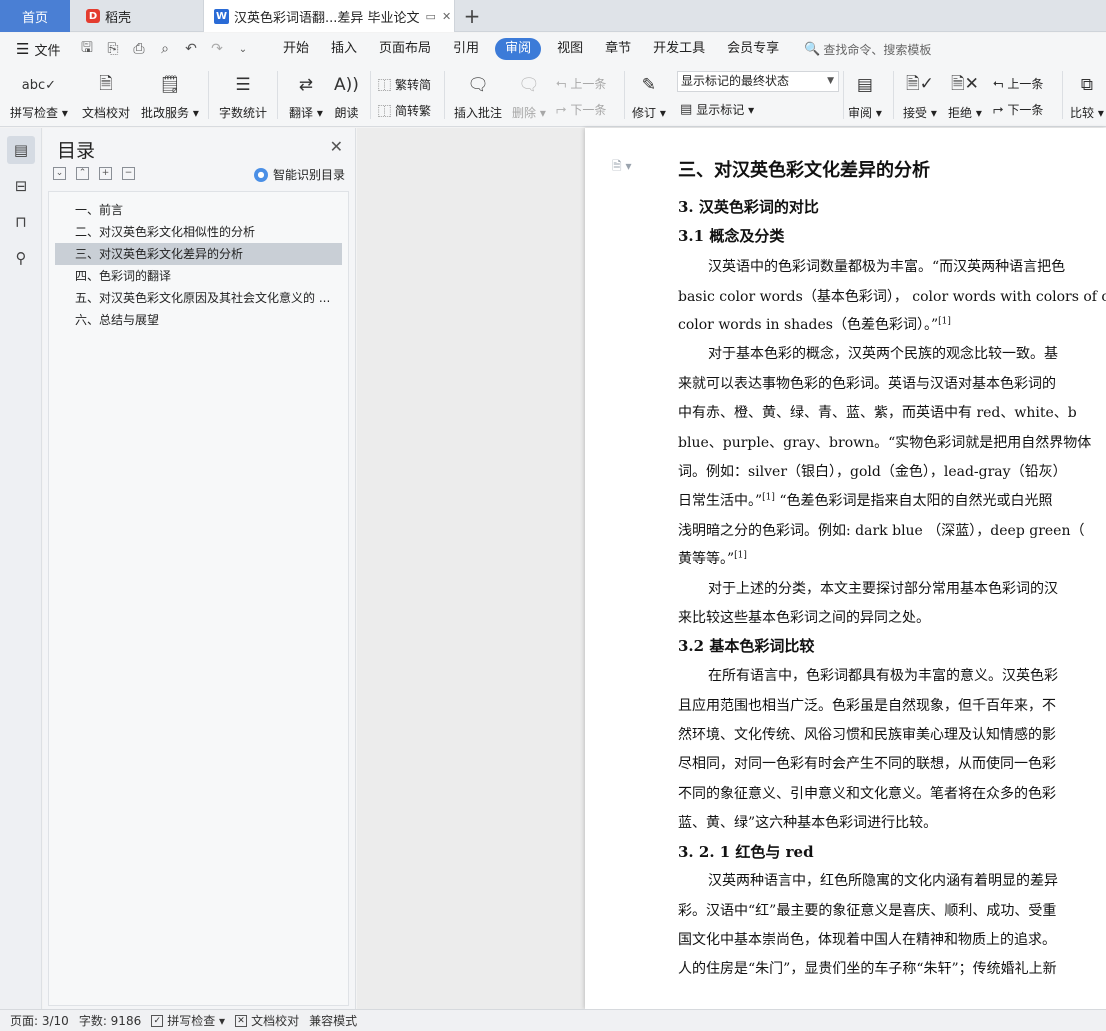  What do you see at coordinates (1087, 96) in the screenshot?
I see `compare-button: ⧉ 比较 ▾` at bounding box center [1087, 96].